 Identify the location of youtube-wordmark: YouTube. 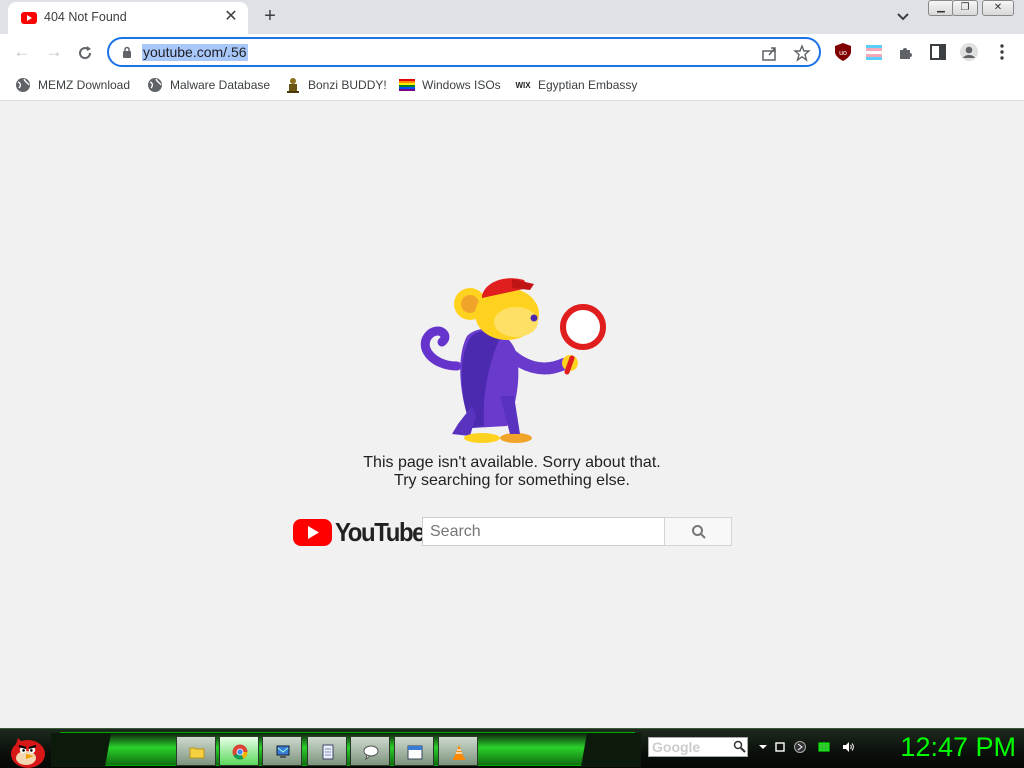
(380, 532).